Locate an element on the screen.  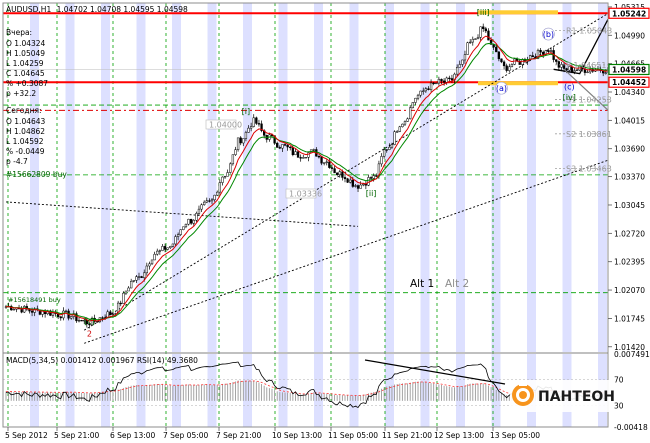
sub-axis-label: -0.00418 is located at coordinates (631, 427).